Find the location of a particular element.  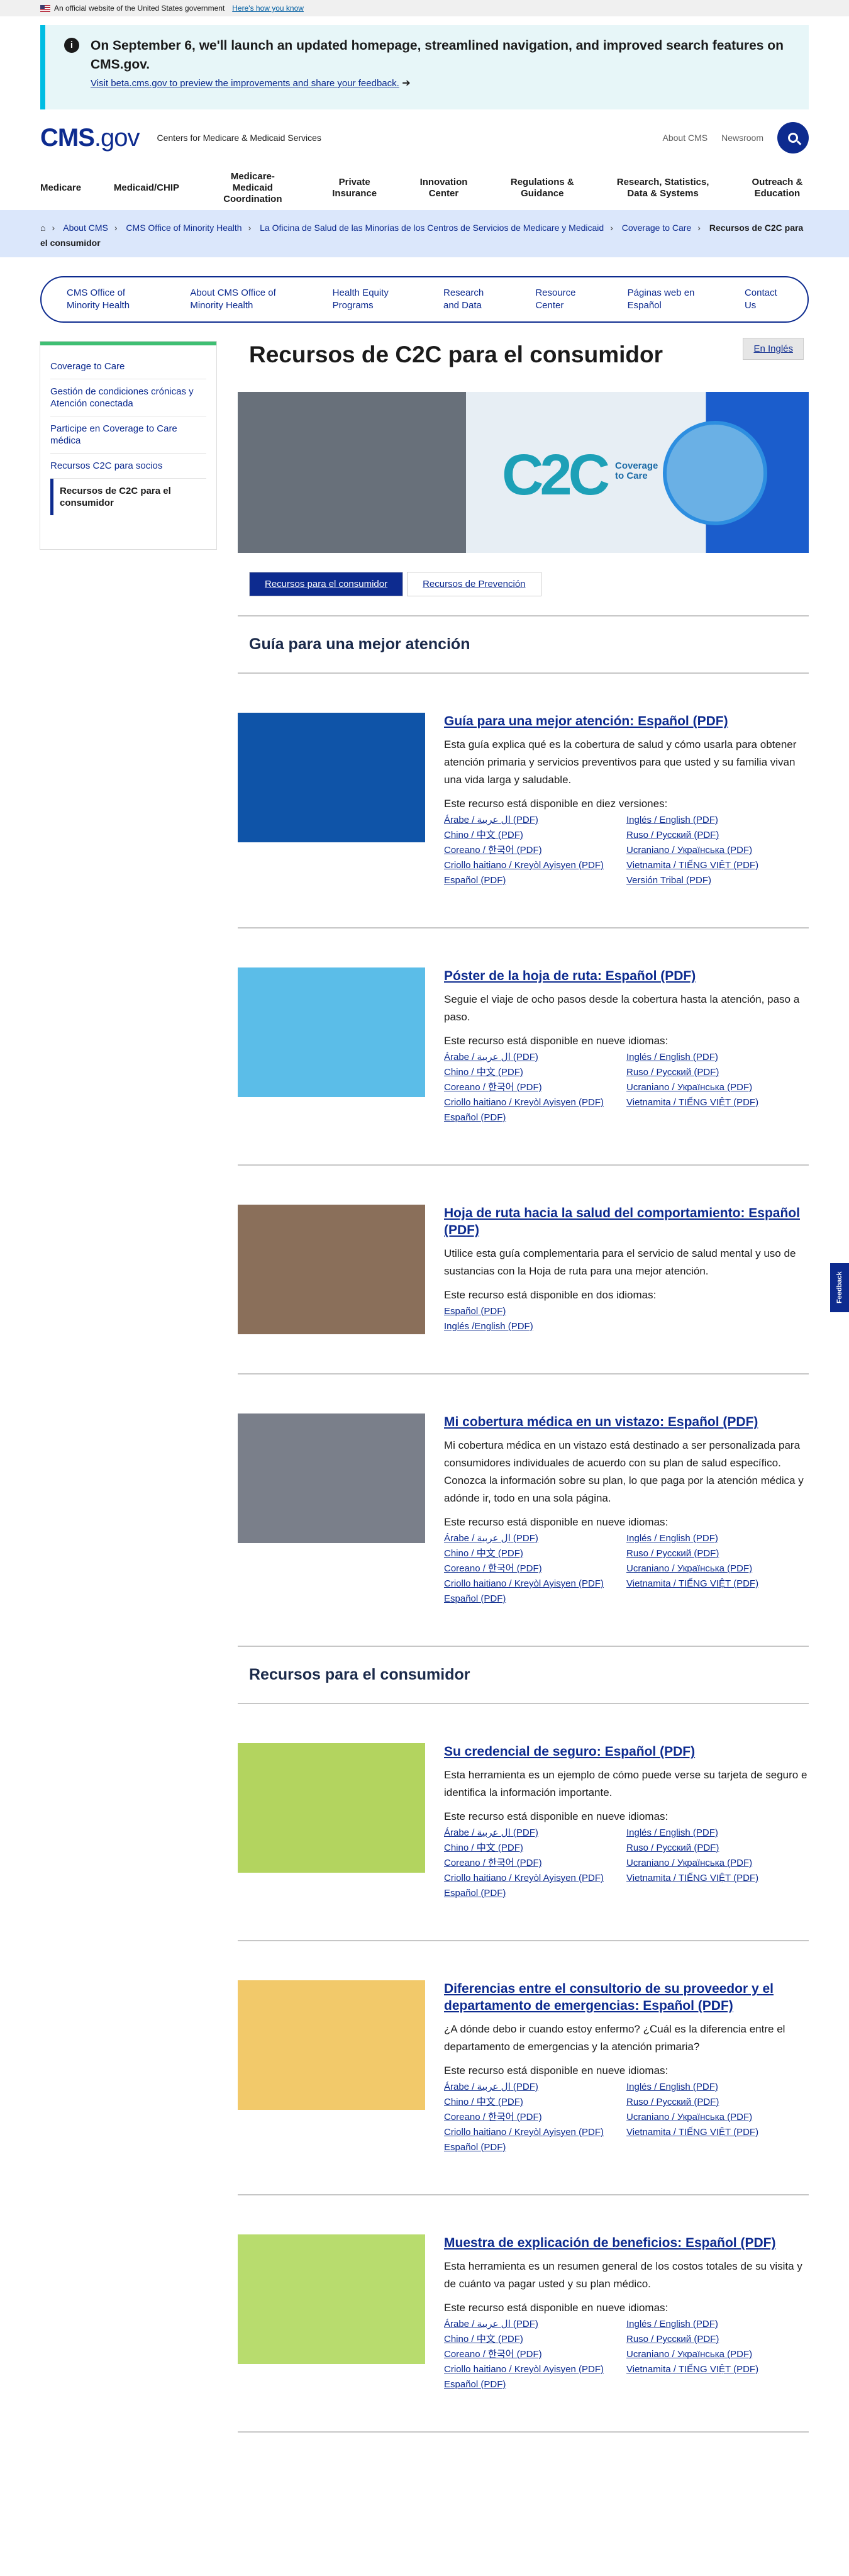

sidebar-item-coverage: Coverage to Care is located at coordinates (128, 366).